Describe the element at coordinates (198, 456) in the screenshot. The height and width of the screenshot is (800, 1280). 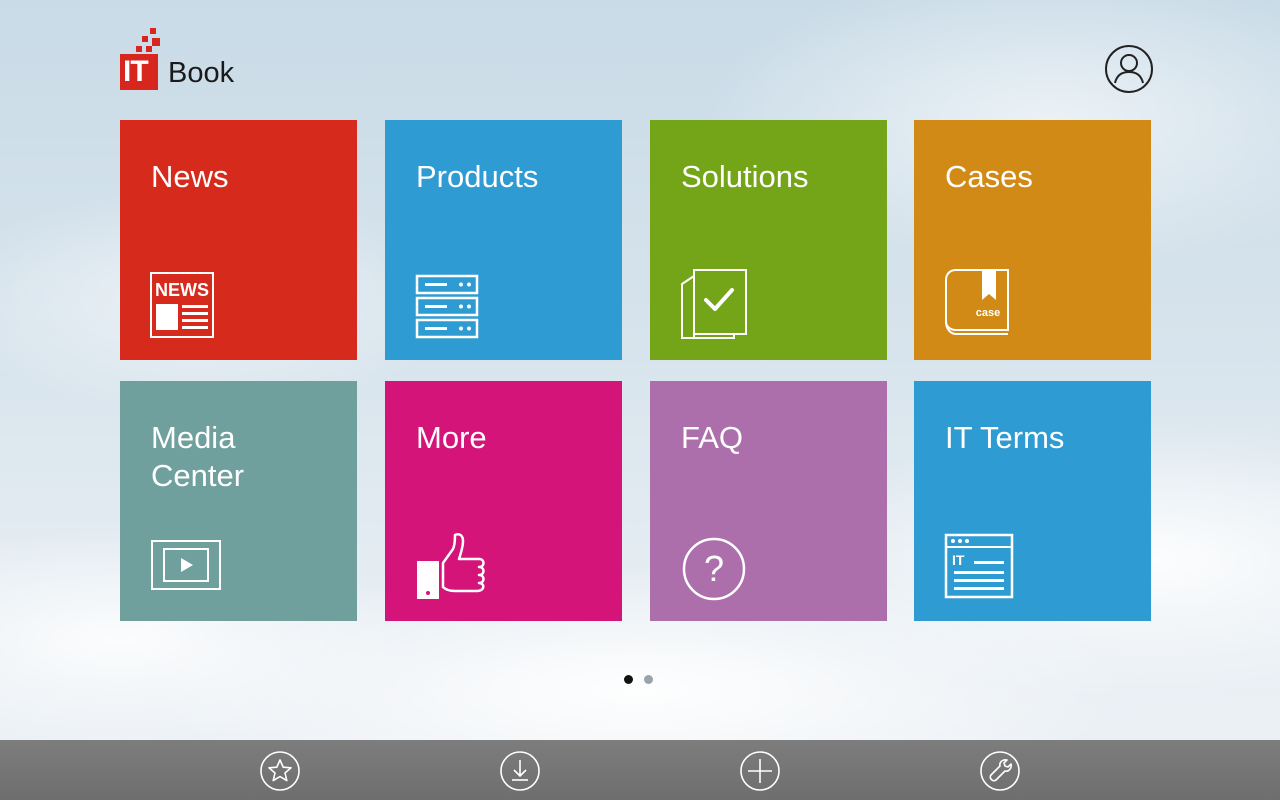
I see `tile-label: Media Center` at that location.